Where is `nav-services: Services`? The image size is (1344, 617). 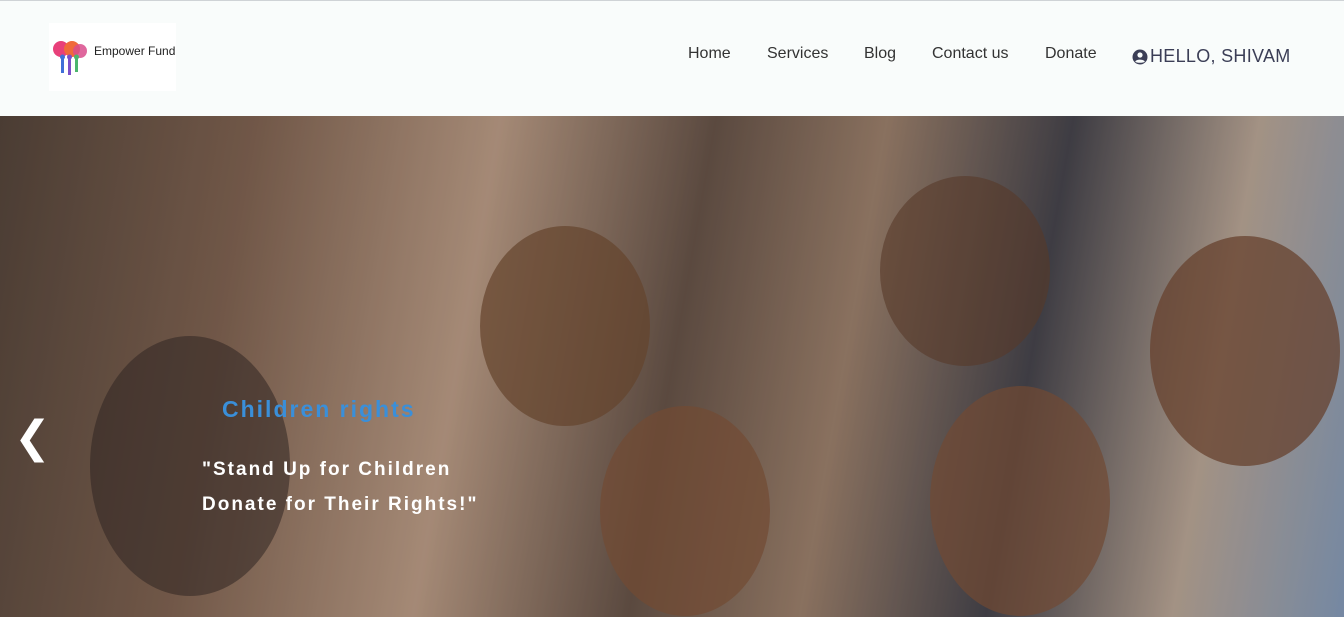 nav-services: Services is located at coordinates (797, 54).